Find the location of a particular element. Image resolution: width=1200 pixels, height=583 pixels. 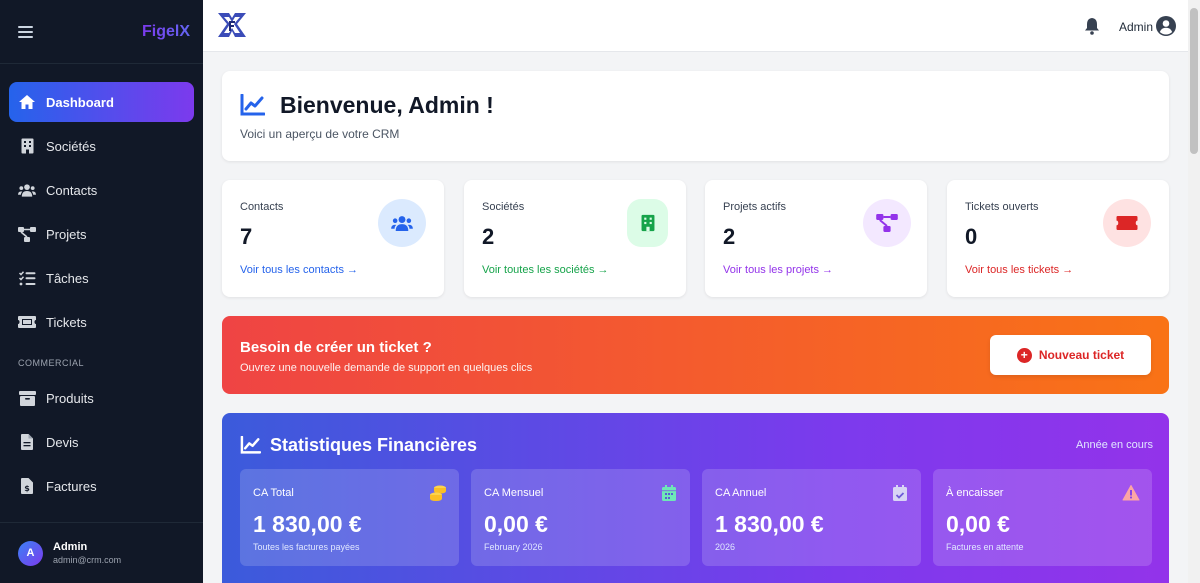

calendar-icon is located at coordinates (669, 493).